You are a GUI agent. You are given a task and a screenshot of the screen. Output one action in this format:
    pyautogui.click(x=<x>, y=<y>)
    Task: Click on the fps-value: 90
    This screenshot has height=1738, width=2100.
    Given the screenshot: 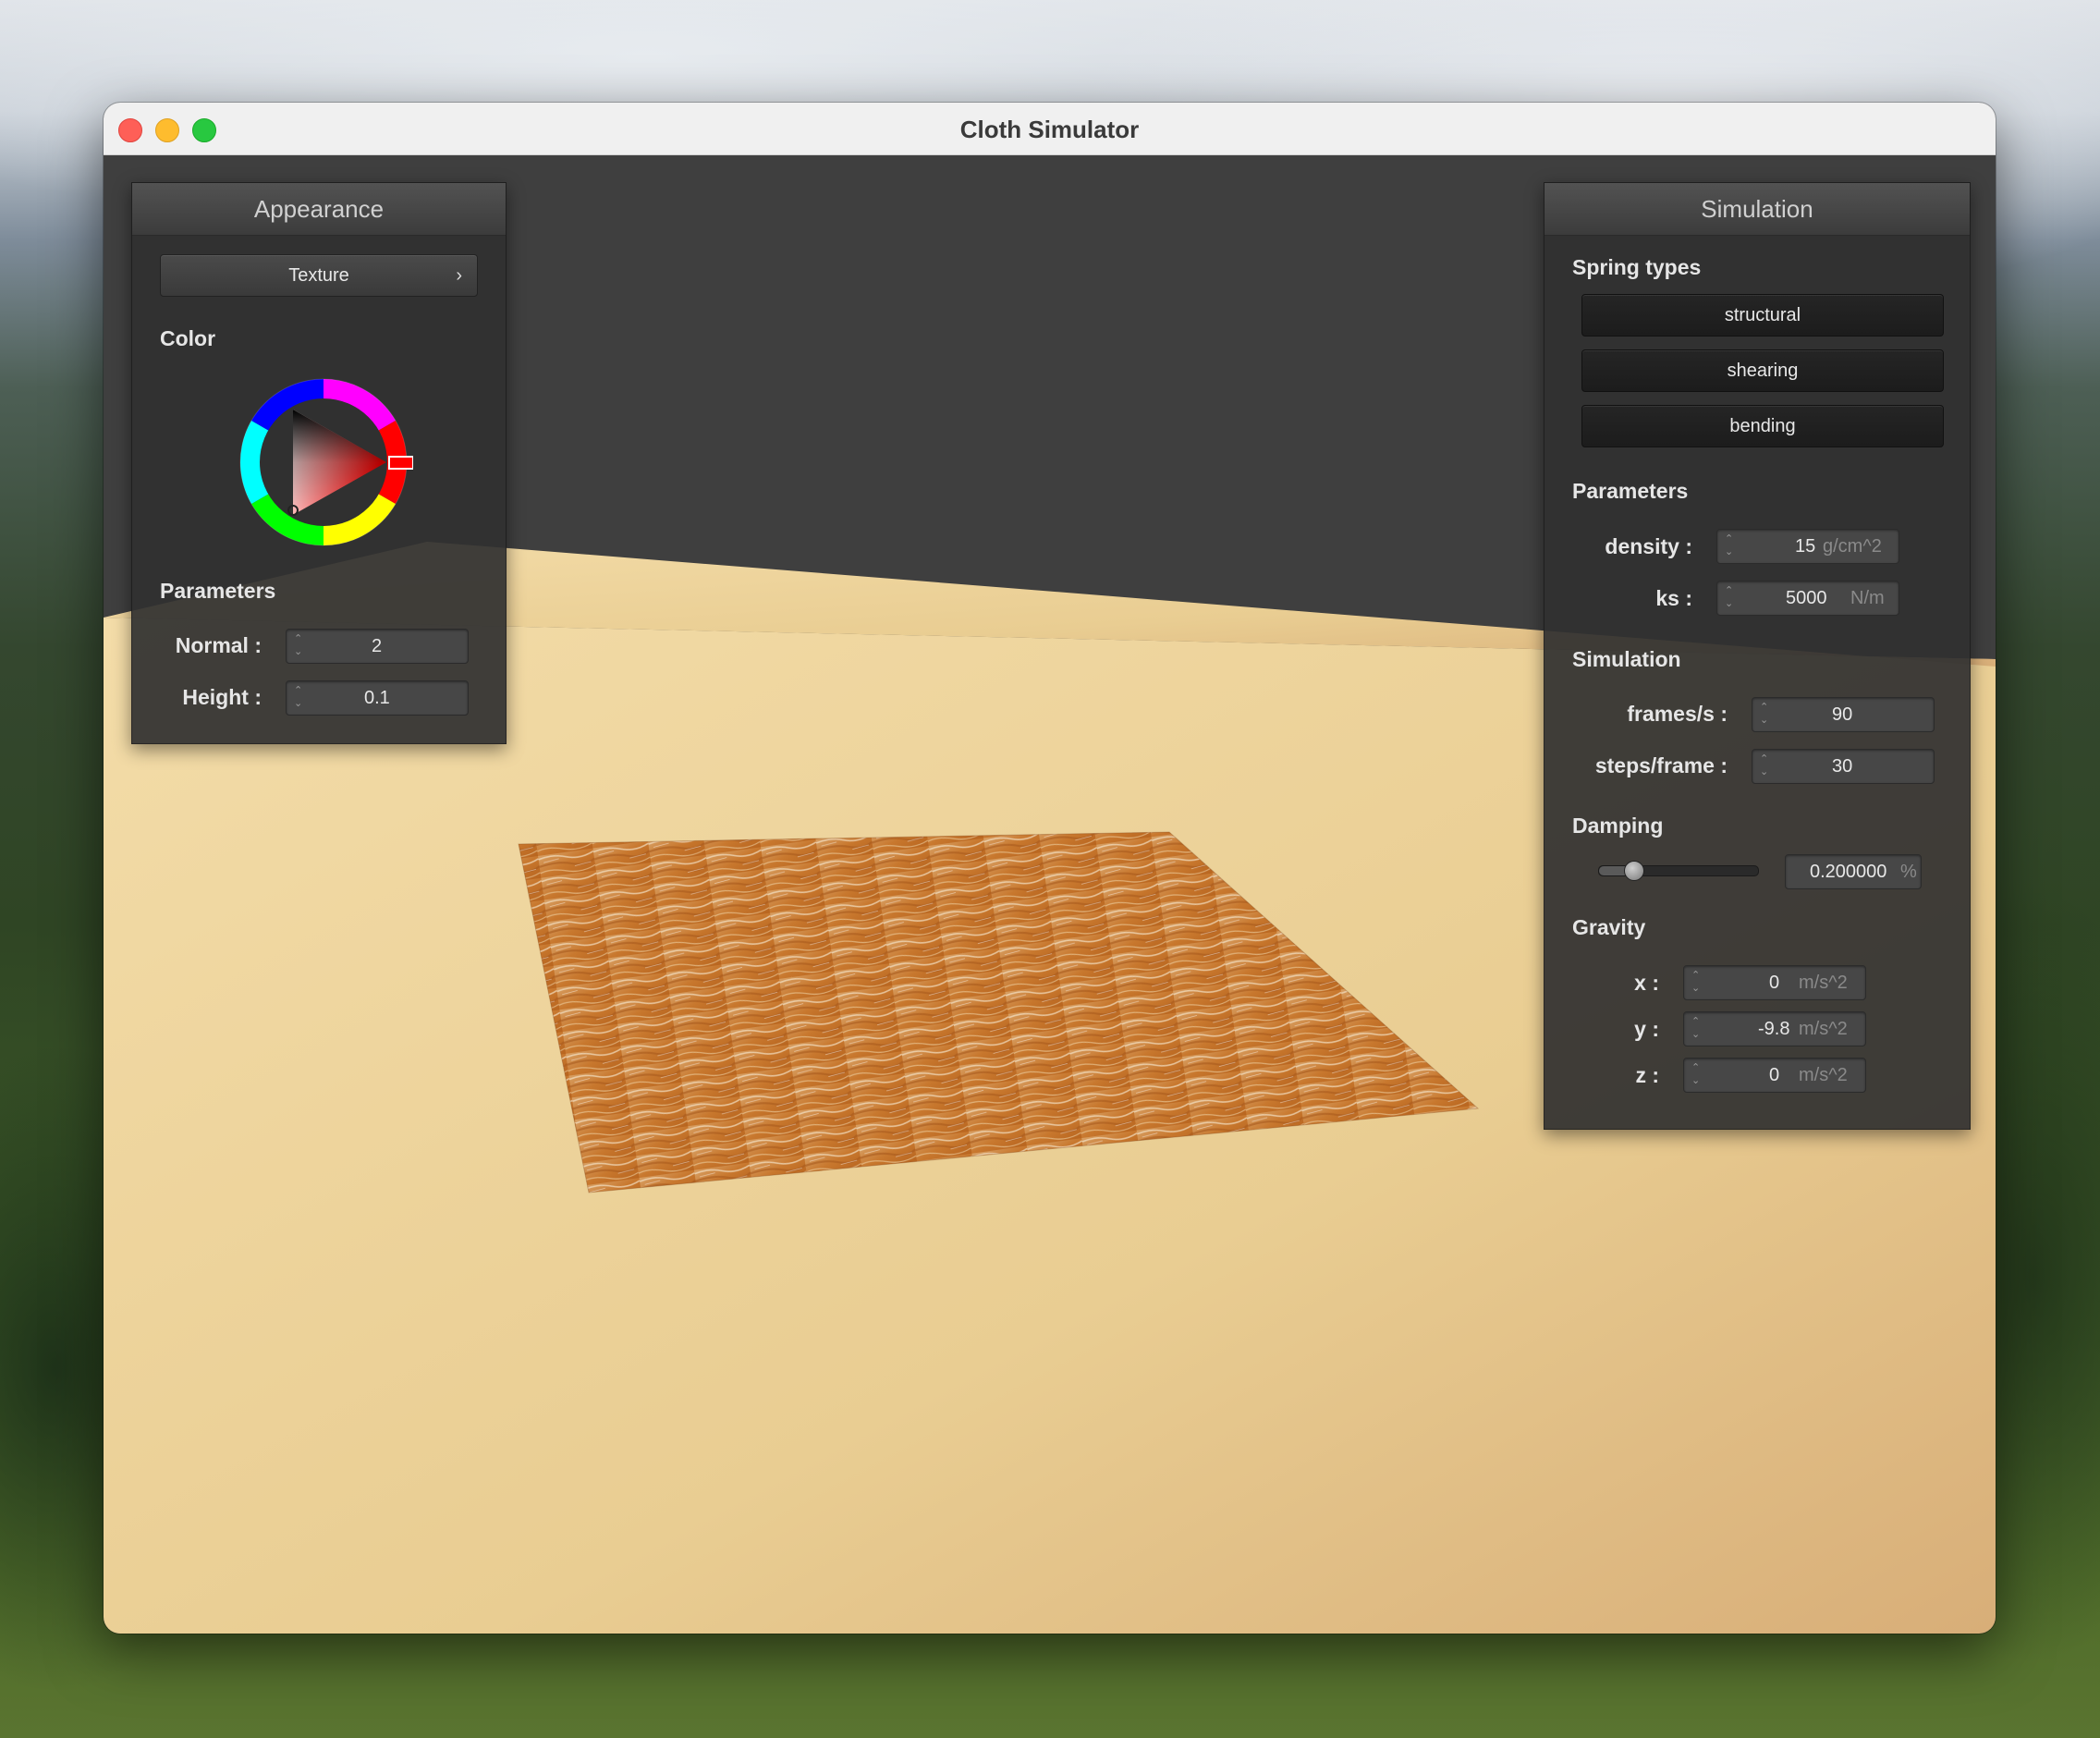 What is the action you would take?
    pyautogui.click(x=1842, y=714)
    